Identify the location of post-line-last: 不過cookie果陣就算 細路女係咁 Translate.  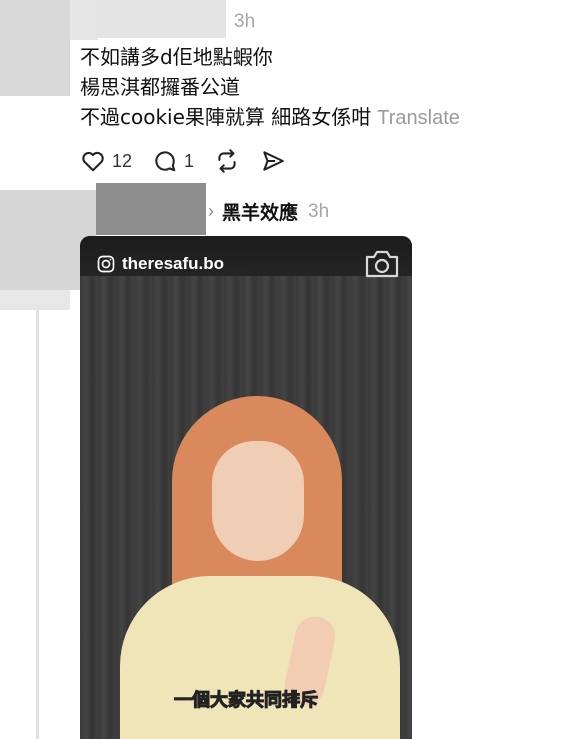
(270, 117).